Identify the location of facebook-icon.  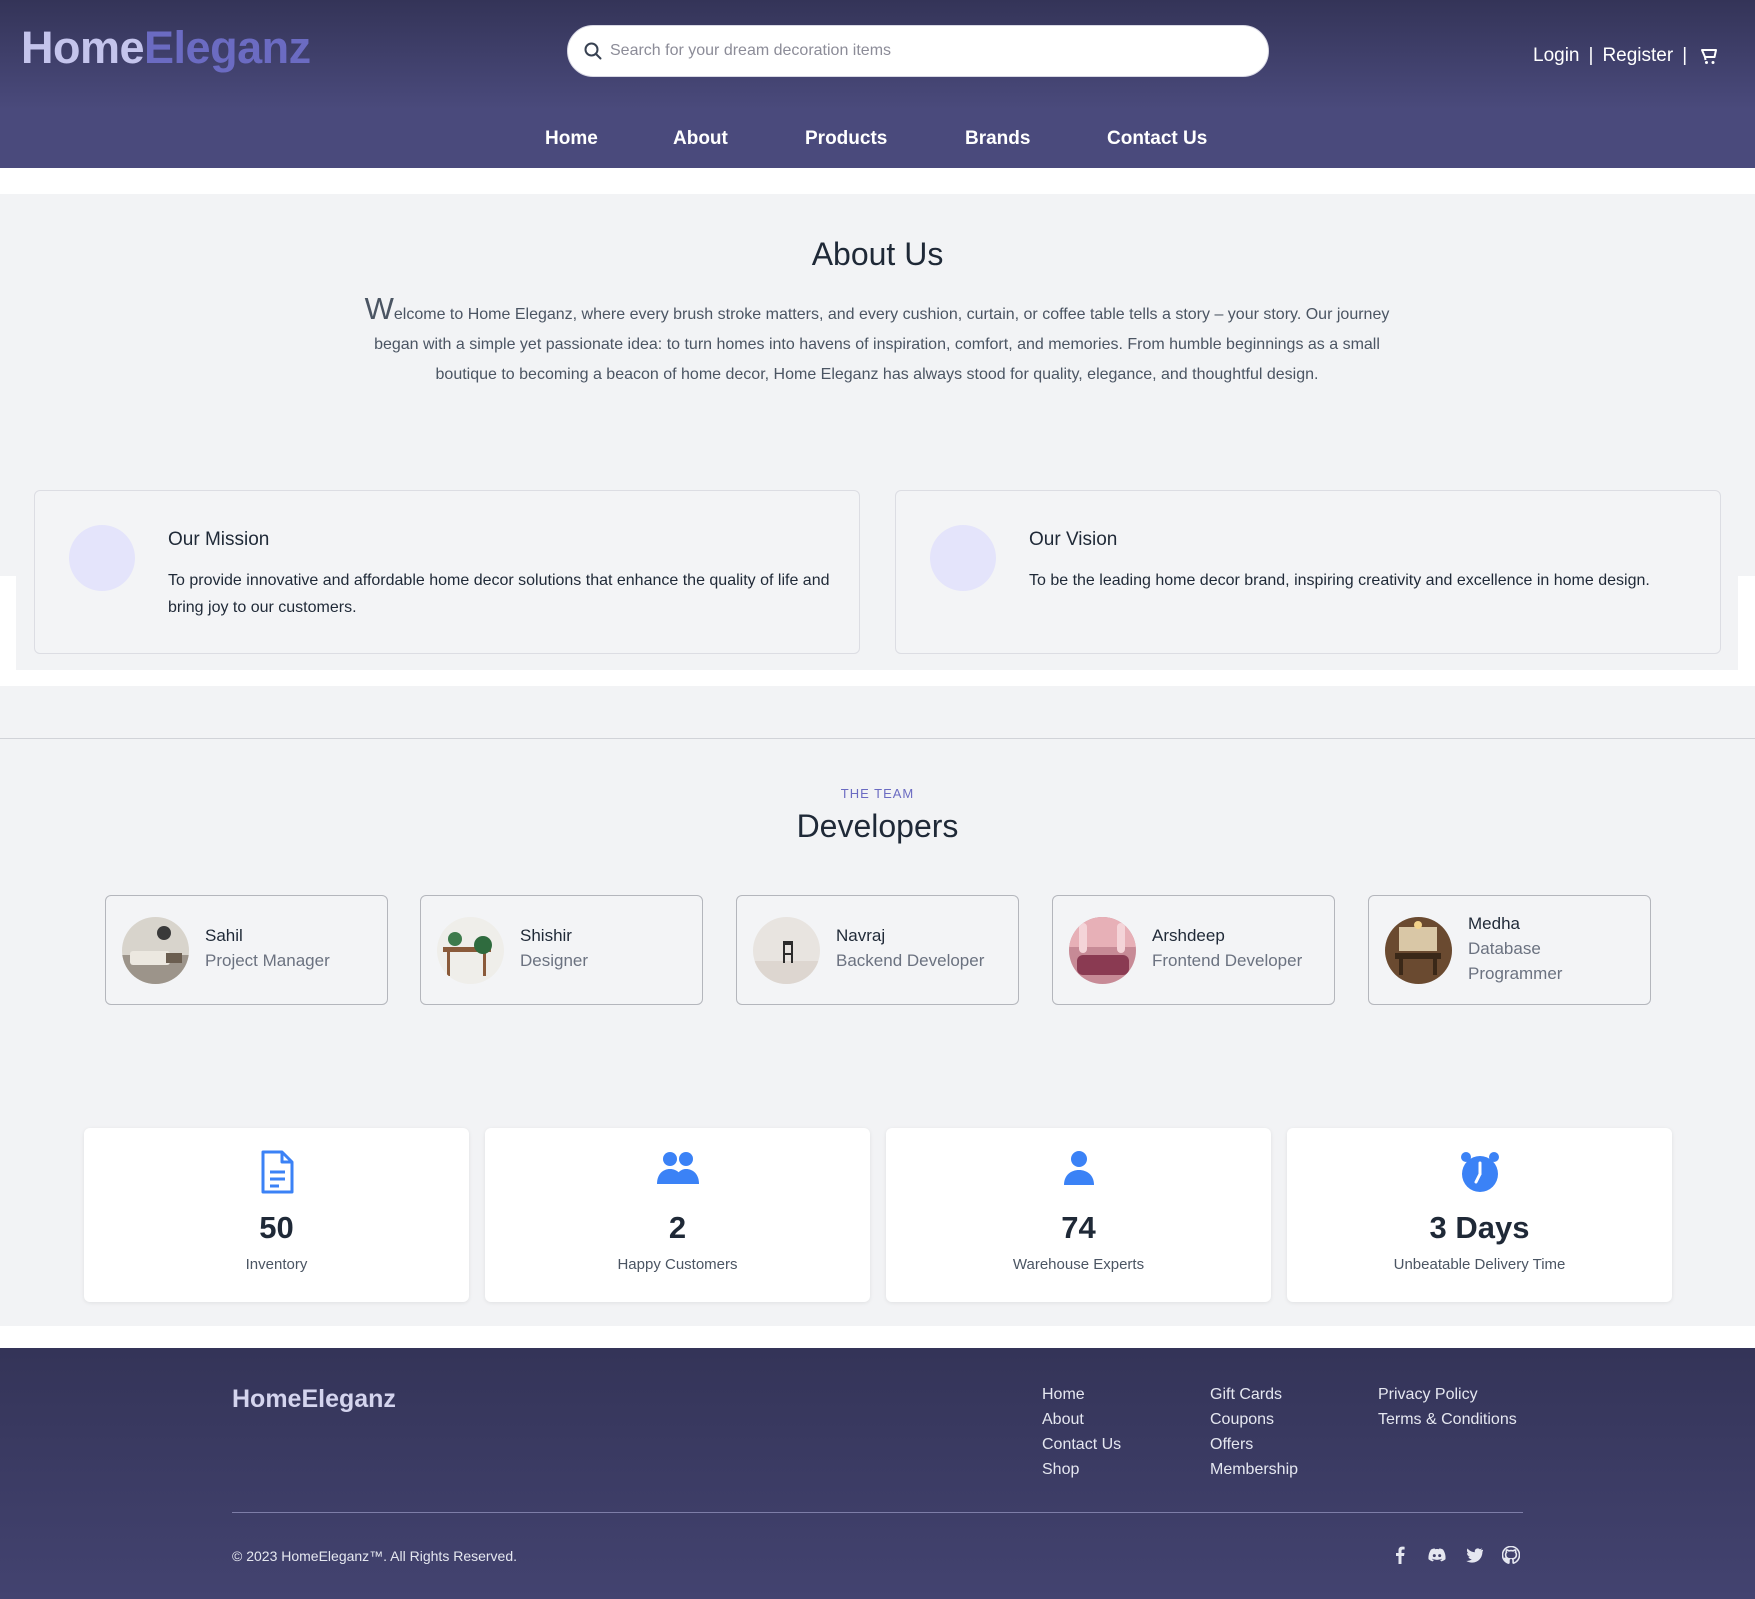
(1400, 1555).